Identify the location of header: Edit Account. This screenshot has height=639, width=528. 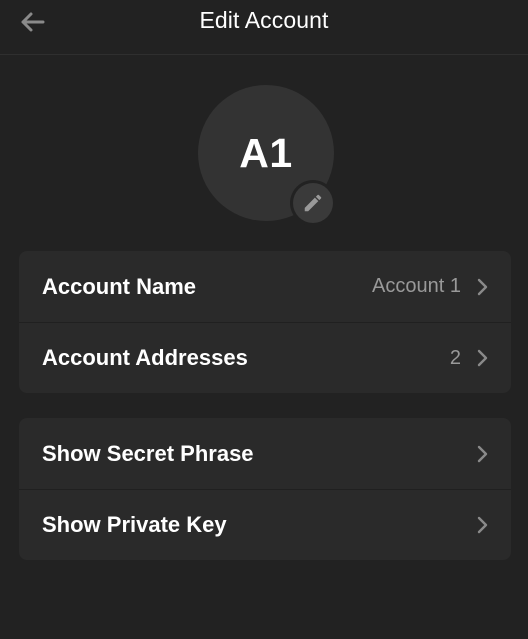
(264, 27).